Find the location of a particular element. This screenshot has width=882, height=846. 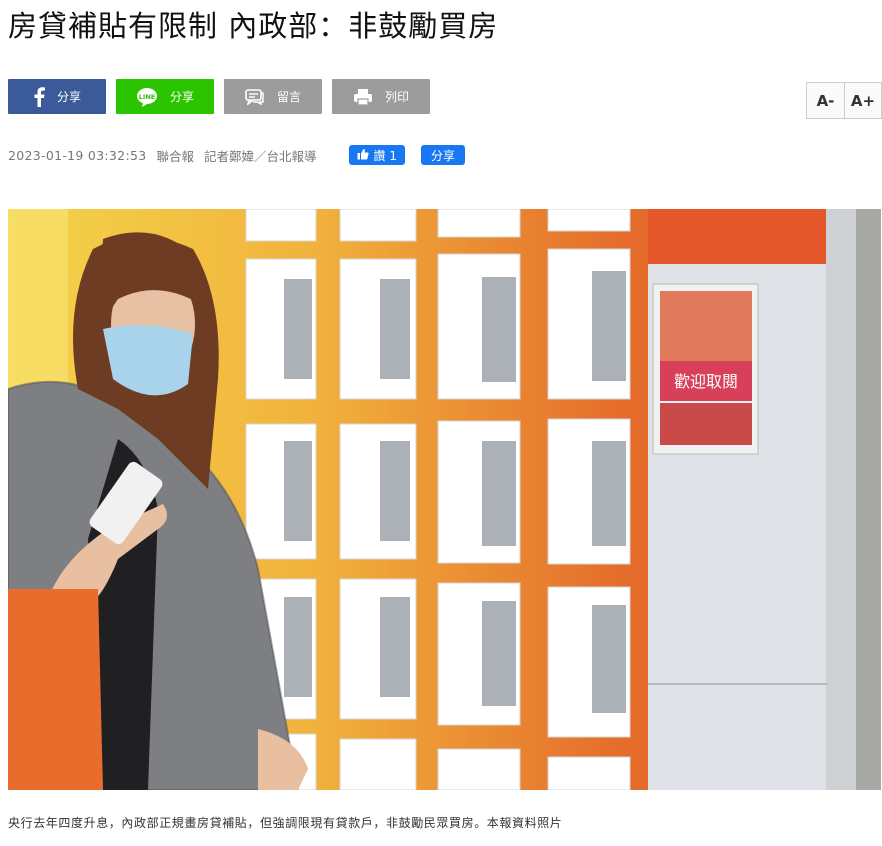

article-meta: 2023-01-19 03:32:53 聯合報 記者鄭媁／台北報導 讚 1 分享 is located at coordinates (236, 155).